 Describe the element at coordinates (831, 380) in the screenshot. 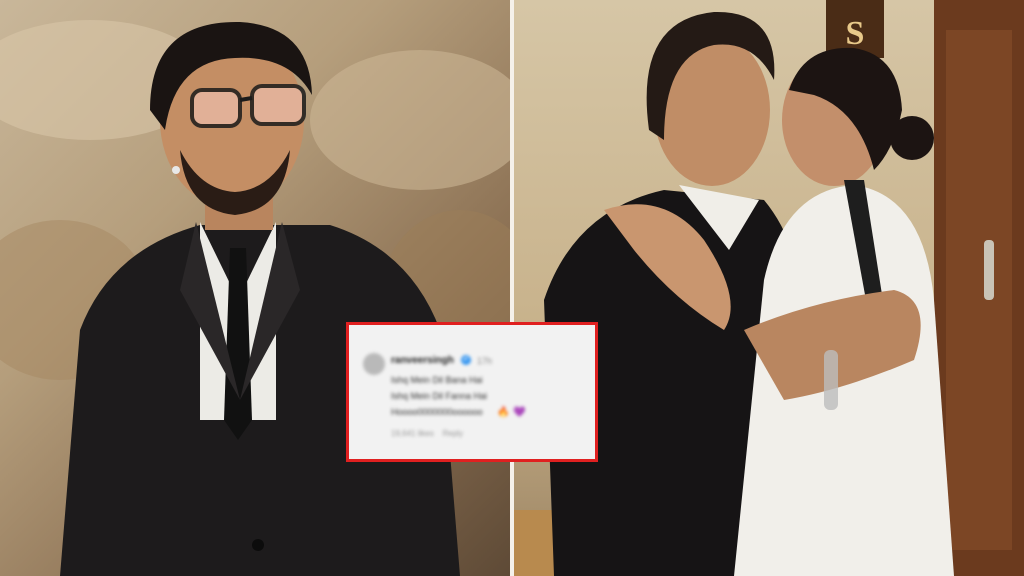

I see `bracelet` at that location.